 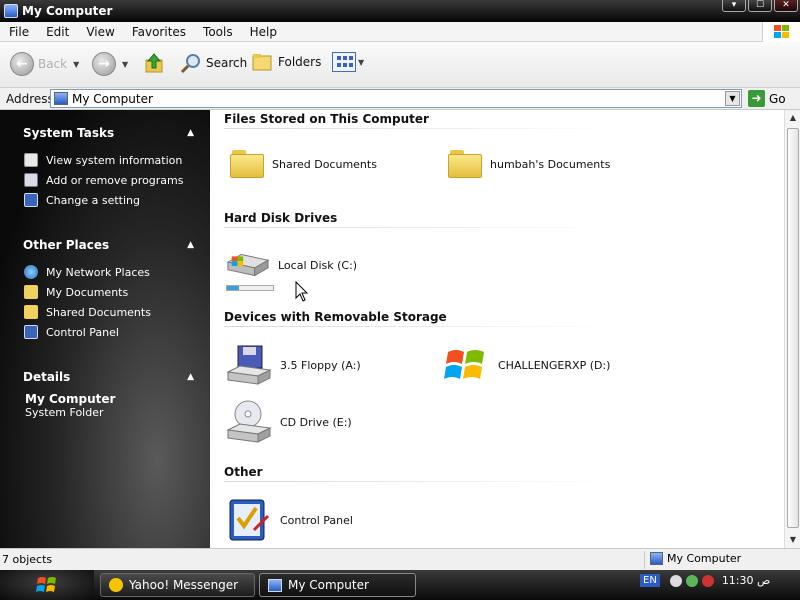 I want to click on task-add-remove-programs: Add or remove programs, so click(x=108, y=180).